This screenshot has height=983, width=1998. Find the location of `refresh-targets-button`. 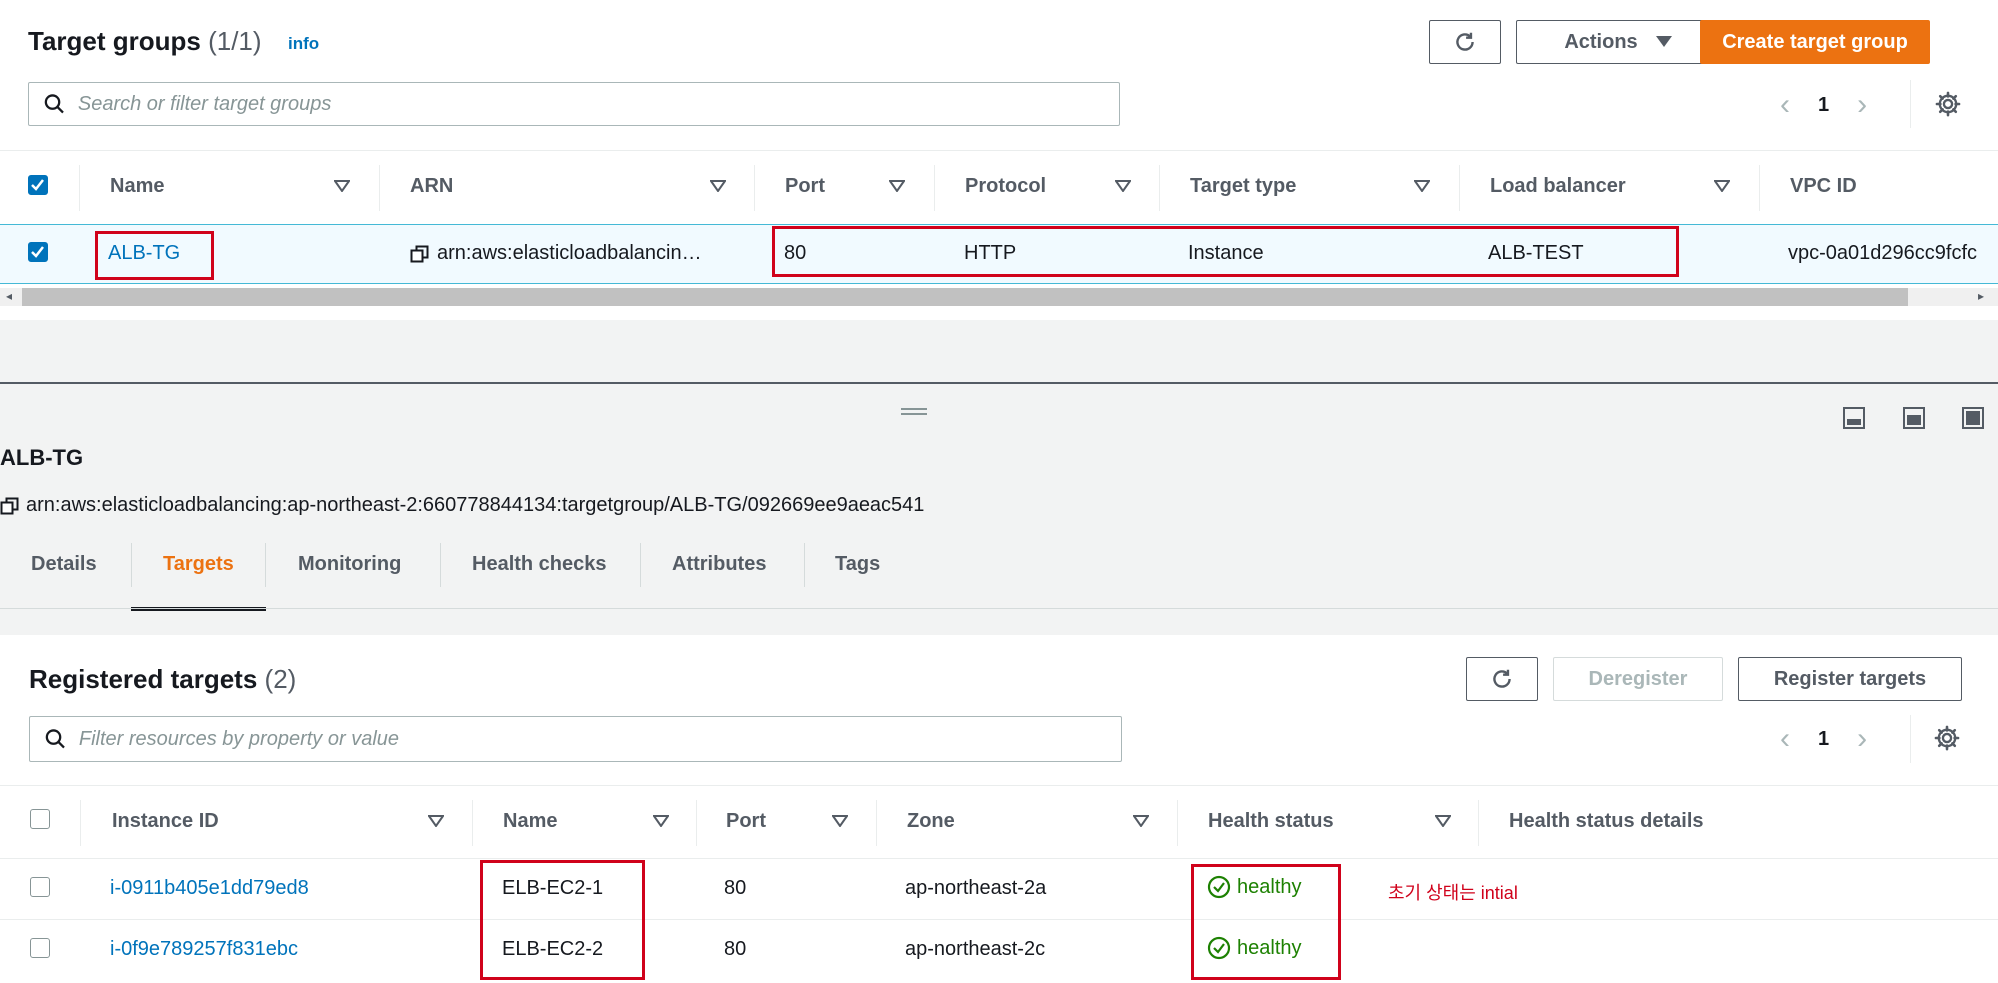

refresh-targets-button is located at coordinates (1502, 679).